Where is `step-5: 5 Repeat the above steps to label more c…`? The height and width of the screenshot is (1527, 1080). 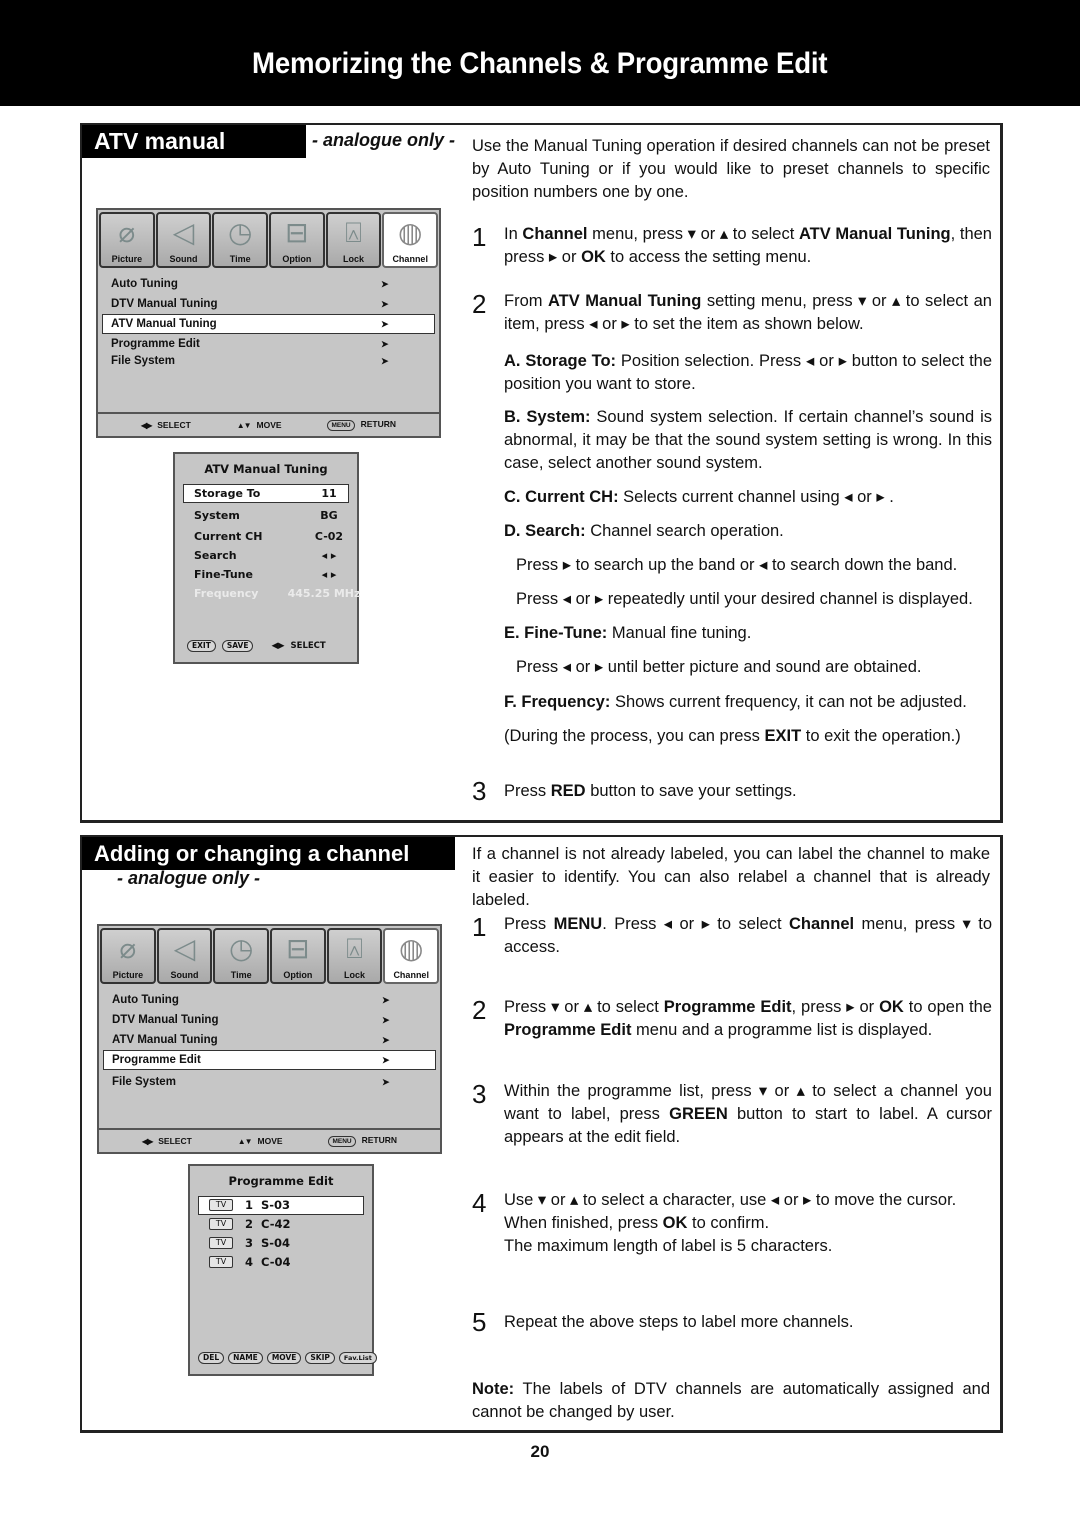 step-5: 5 Repeat the above steps to label more c… is located at coordinates (732, 1322).